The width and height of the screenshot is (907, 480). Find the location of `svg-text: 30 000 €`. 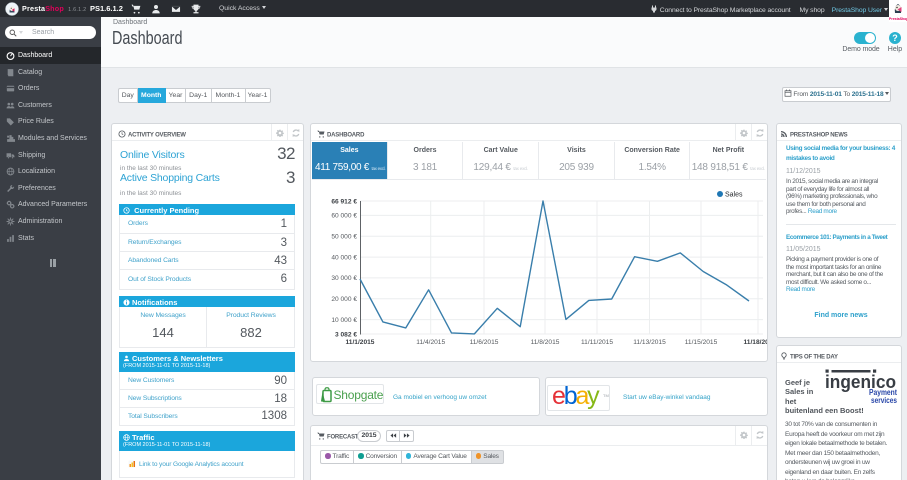

svg-text: 30 000 € is located at coordinates (344, 278).